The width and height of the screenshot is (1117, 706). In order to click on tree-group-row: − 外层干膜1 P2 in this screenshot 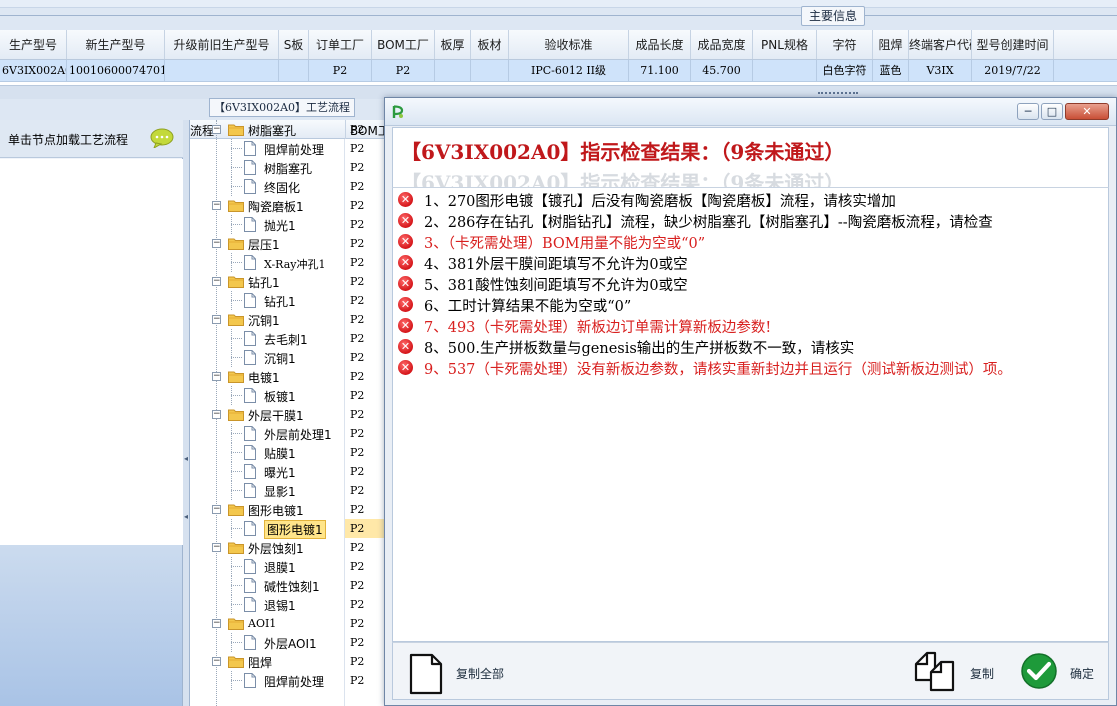, I will do `click(289, 414)`.